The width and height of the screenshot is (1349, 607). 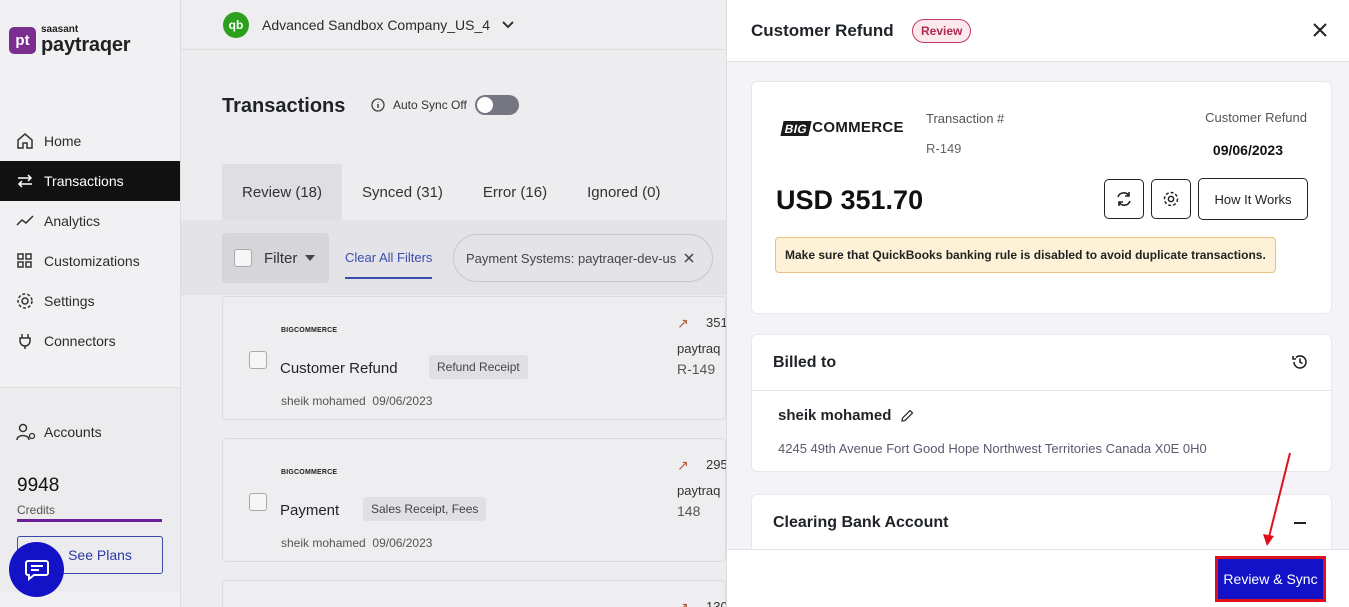 I want to click on panel-title: Customer Refund, so click(x=822, y=30).